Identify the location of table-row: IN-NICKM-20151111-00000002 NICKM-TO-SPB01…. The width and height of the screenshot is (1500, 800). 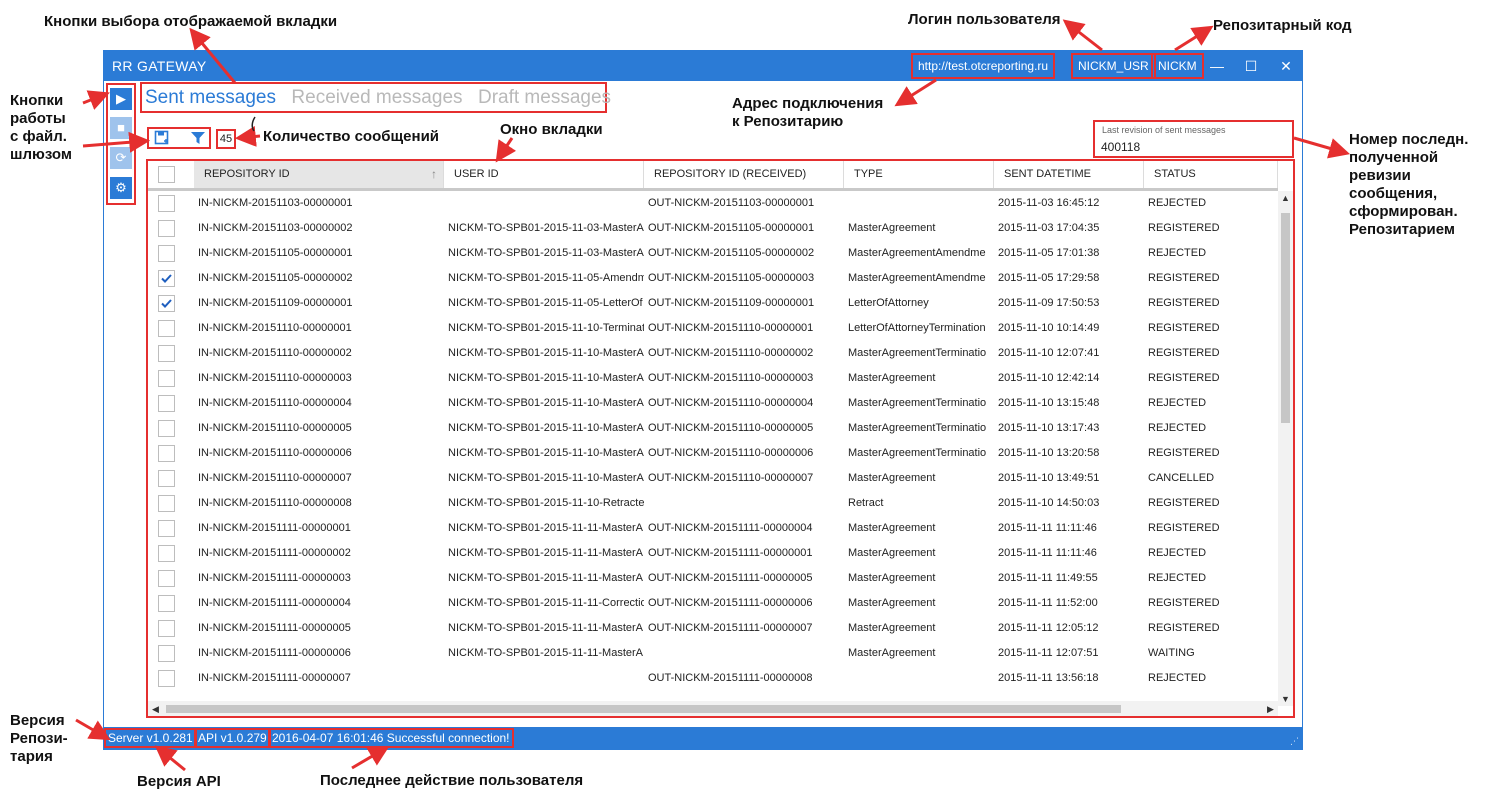
(713, 553).